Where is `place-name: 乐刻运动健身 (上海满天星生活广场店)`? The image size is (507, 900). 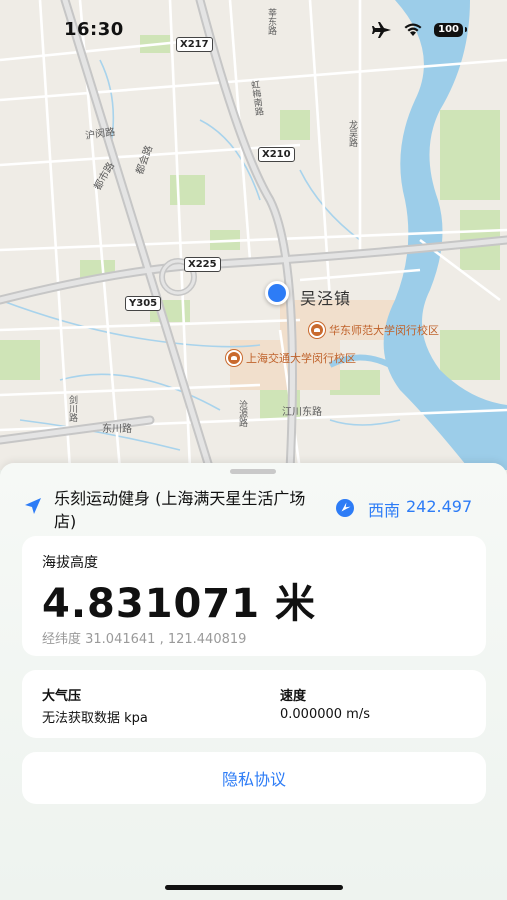 place-name: 乐刻运动健身 (上海满天星生活广场店) is located at coordinates (180, 510).